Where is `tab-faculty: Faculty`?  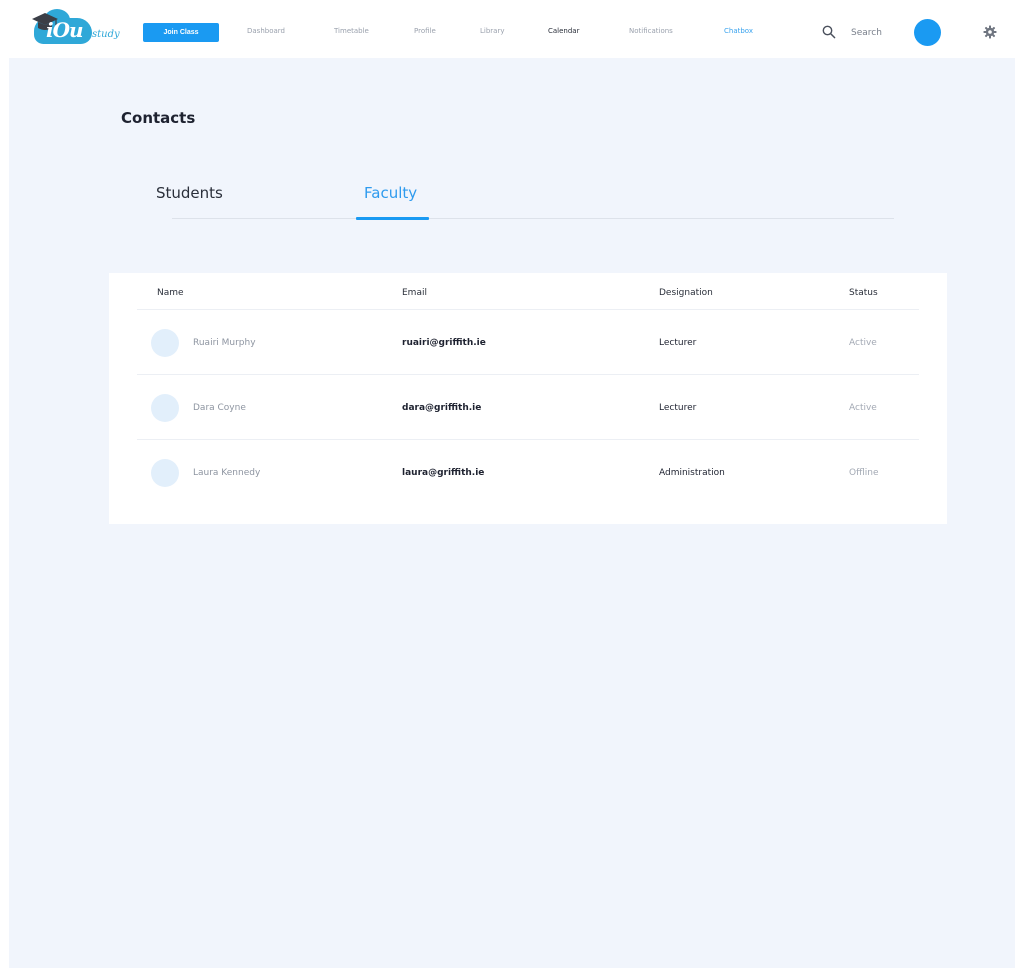 tab-faculty: Faculty is located at coordinates (390, 193).